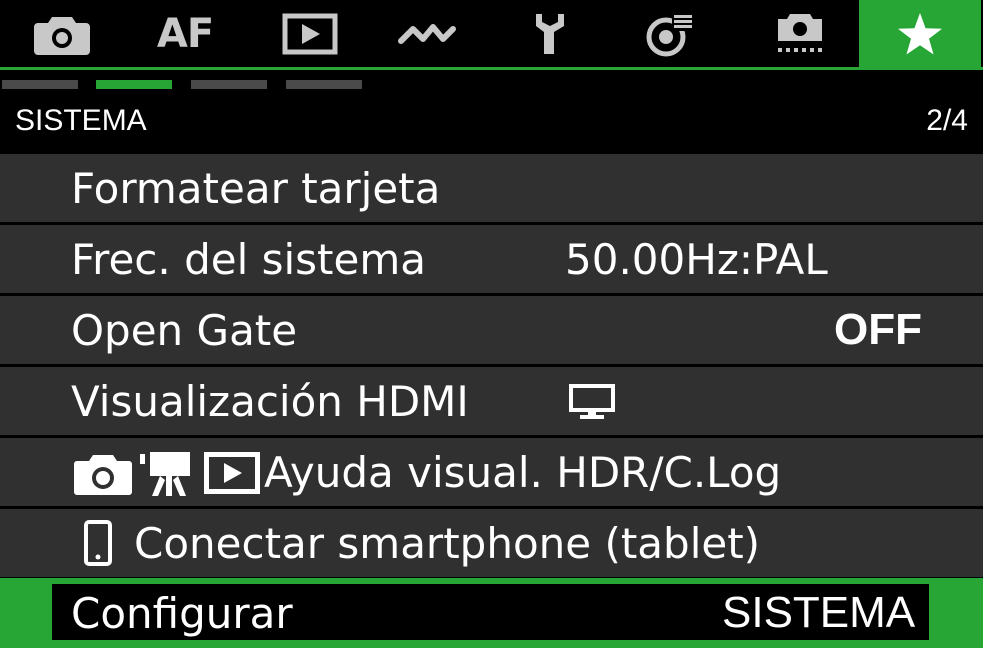  What do you see at coordinates (248, 259) in the screenshot?
I see `menu-item-label: Frec. del sistema` at bounding box center [248, 259].